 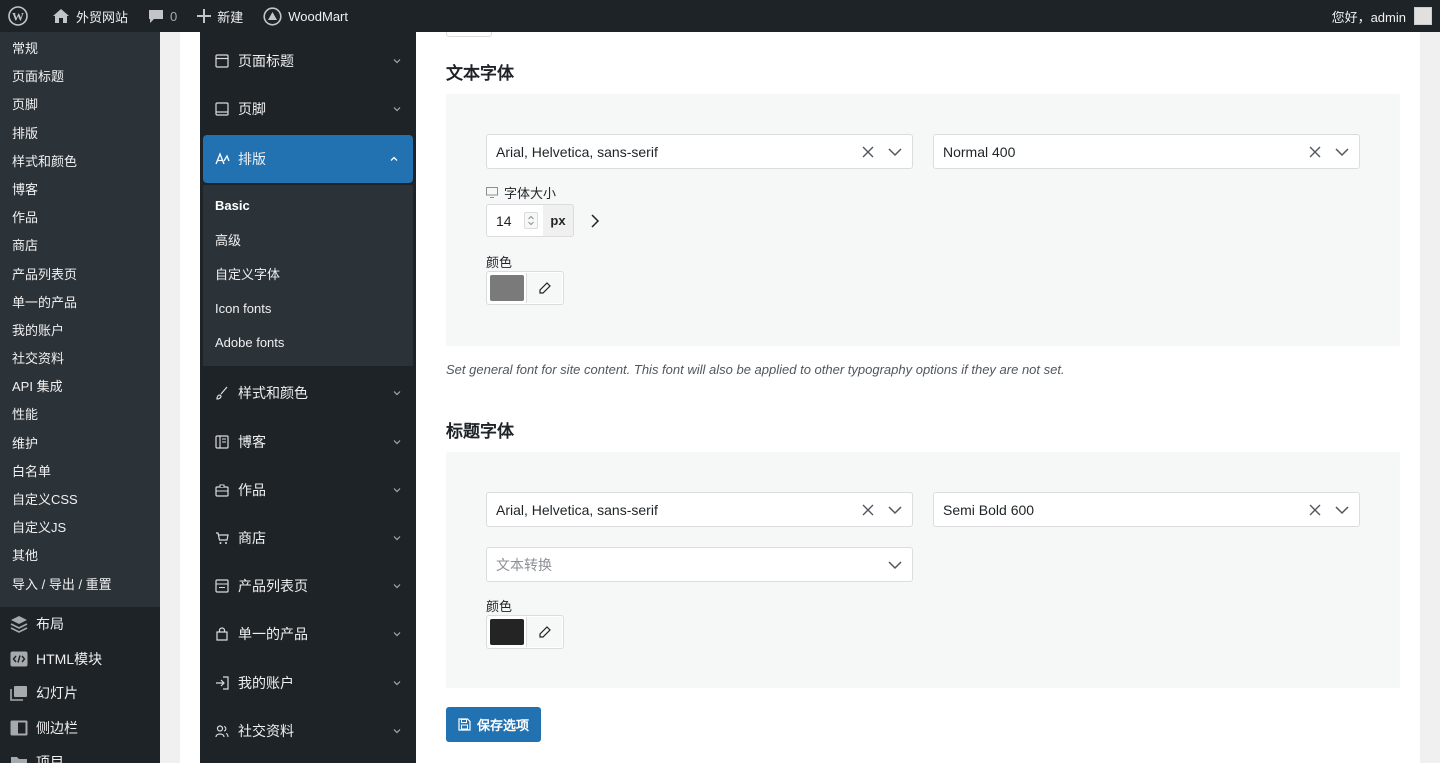 I want to click on font-size-input: 14, so click(x=515, y=220).